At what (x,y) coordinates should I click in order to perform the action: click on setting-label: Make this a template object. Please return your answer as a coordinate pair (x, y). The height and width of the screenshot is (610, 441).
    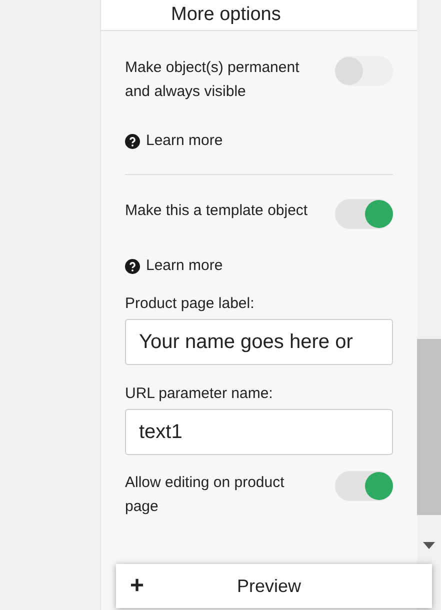
    Looking at the image, I should click on (217, 211).